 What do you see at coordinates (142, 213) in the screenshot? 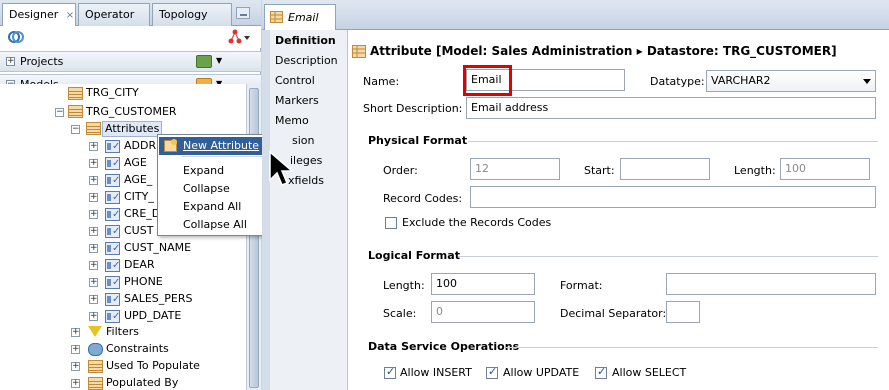
I see `tree-node-label: CRE_D` at bounding box center [142, 213].